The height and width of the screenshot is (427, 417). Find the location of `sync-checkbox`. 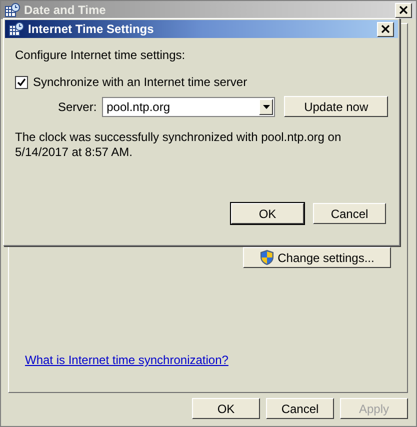

sync-checkbox is located at coordinates (21, 82).